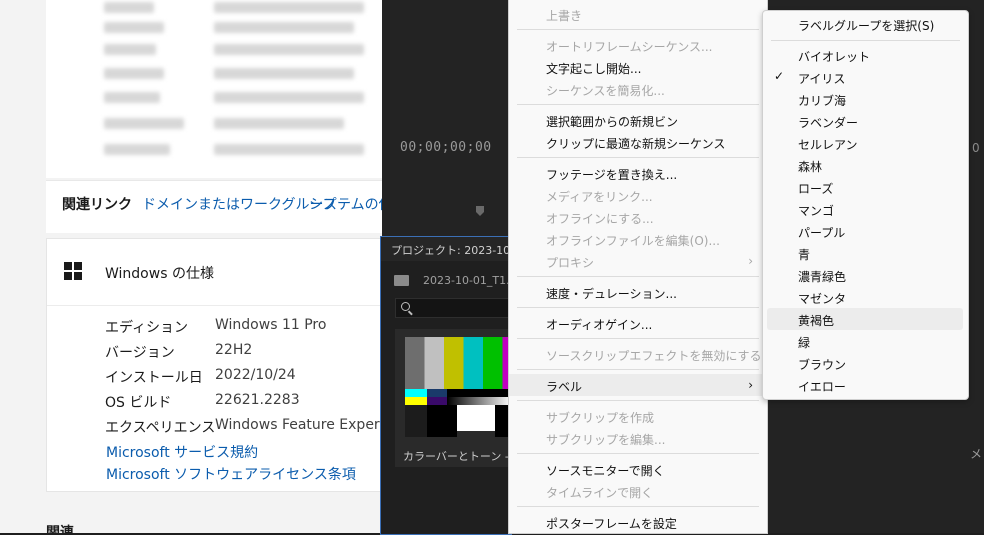 This screenshot has width=984, height=535. I want to click on menu-item-label: パープル, so click(822, 233).